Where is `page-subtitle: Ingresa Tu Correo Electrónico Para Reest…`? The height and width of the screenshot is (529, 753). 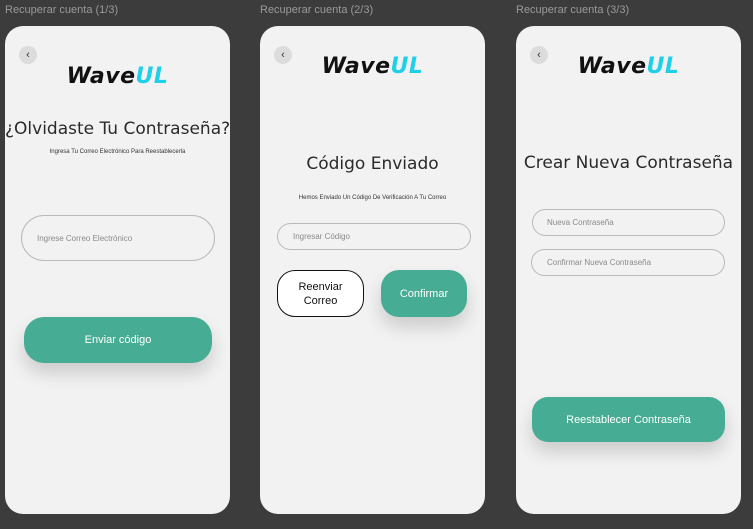
page-subtitle: Ingresa Tu Correo Electrónico Para Reest… is located at coordinates (117, 152).